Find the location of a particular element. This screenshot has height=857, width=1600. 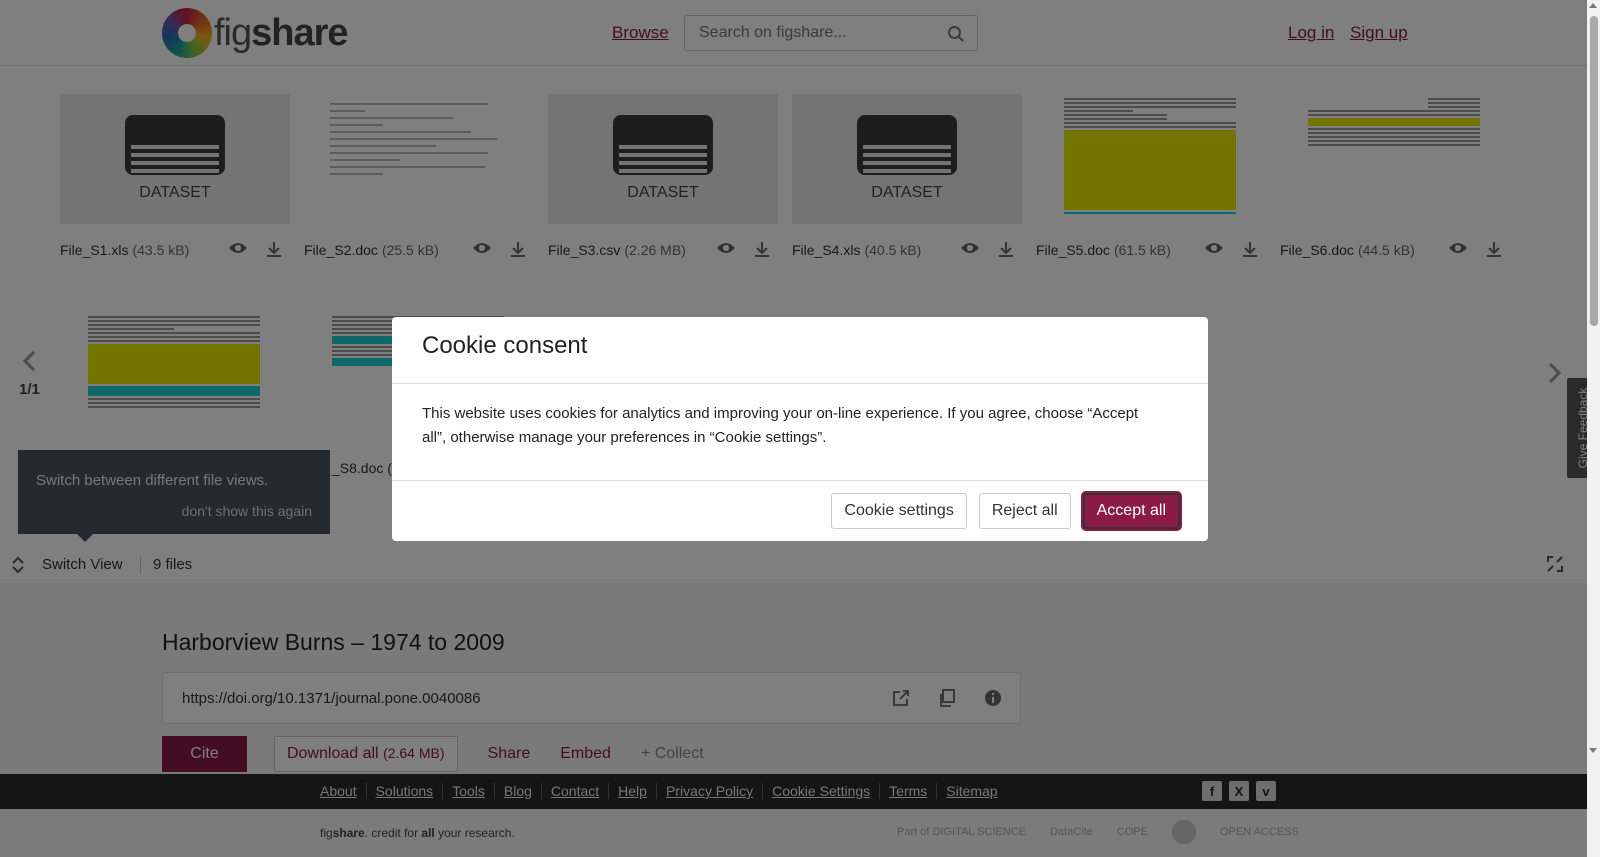

scroll-thumb is located at coordinates (1594, 171).